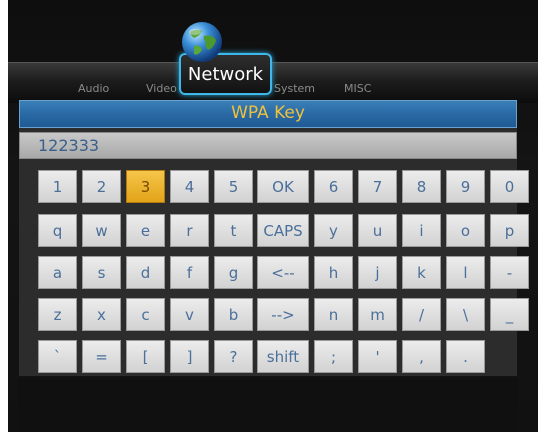 Image resolution: width=545 pixels, height=441 pixels. Describe the element at coordinates (57, 314) in the screenshot. I see `key-z: z` at that location.